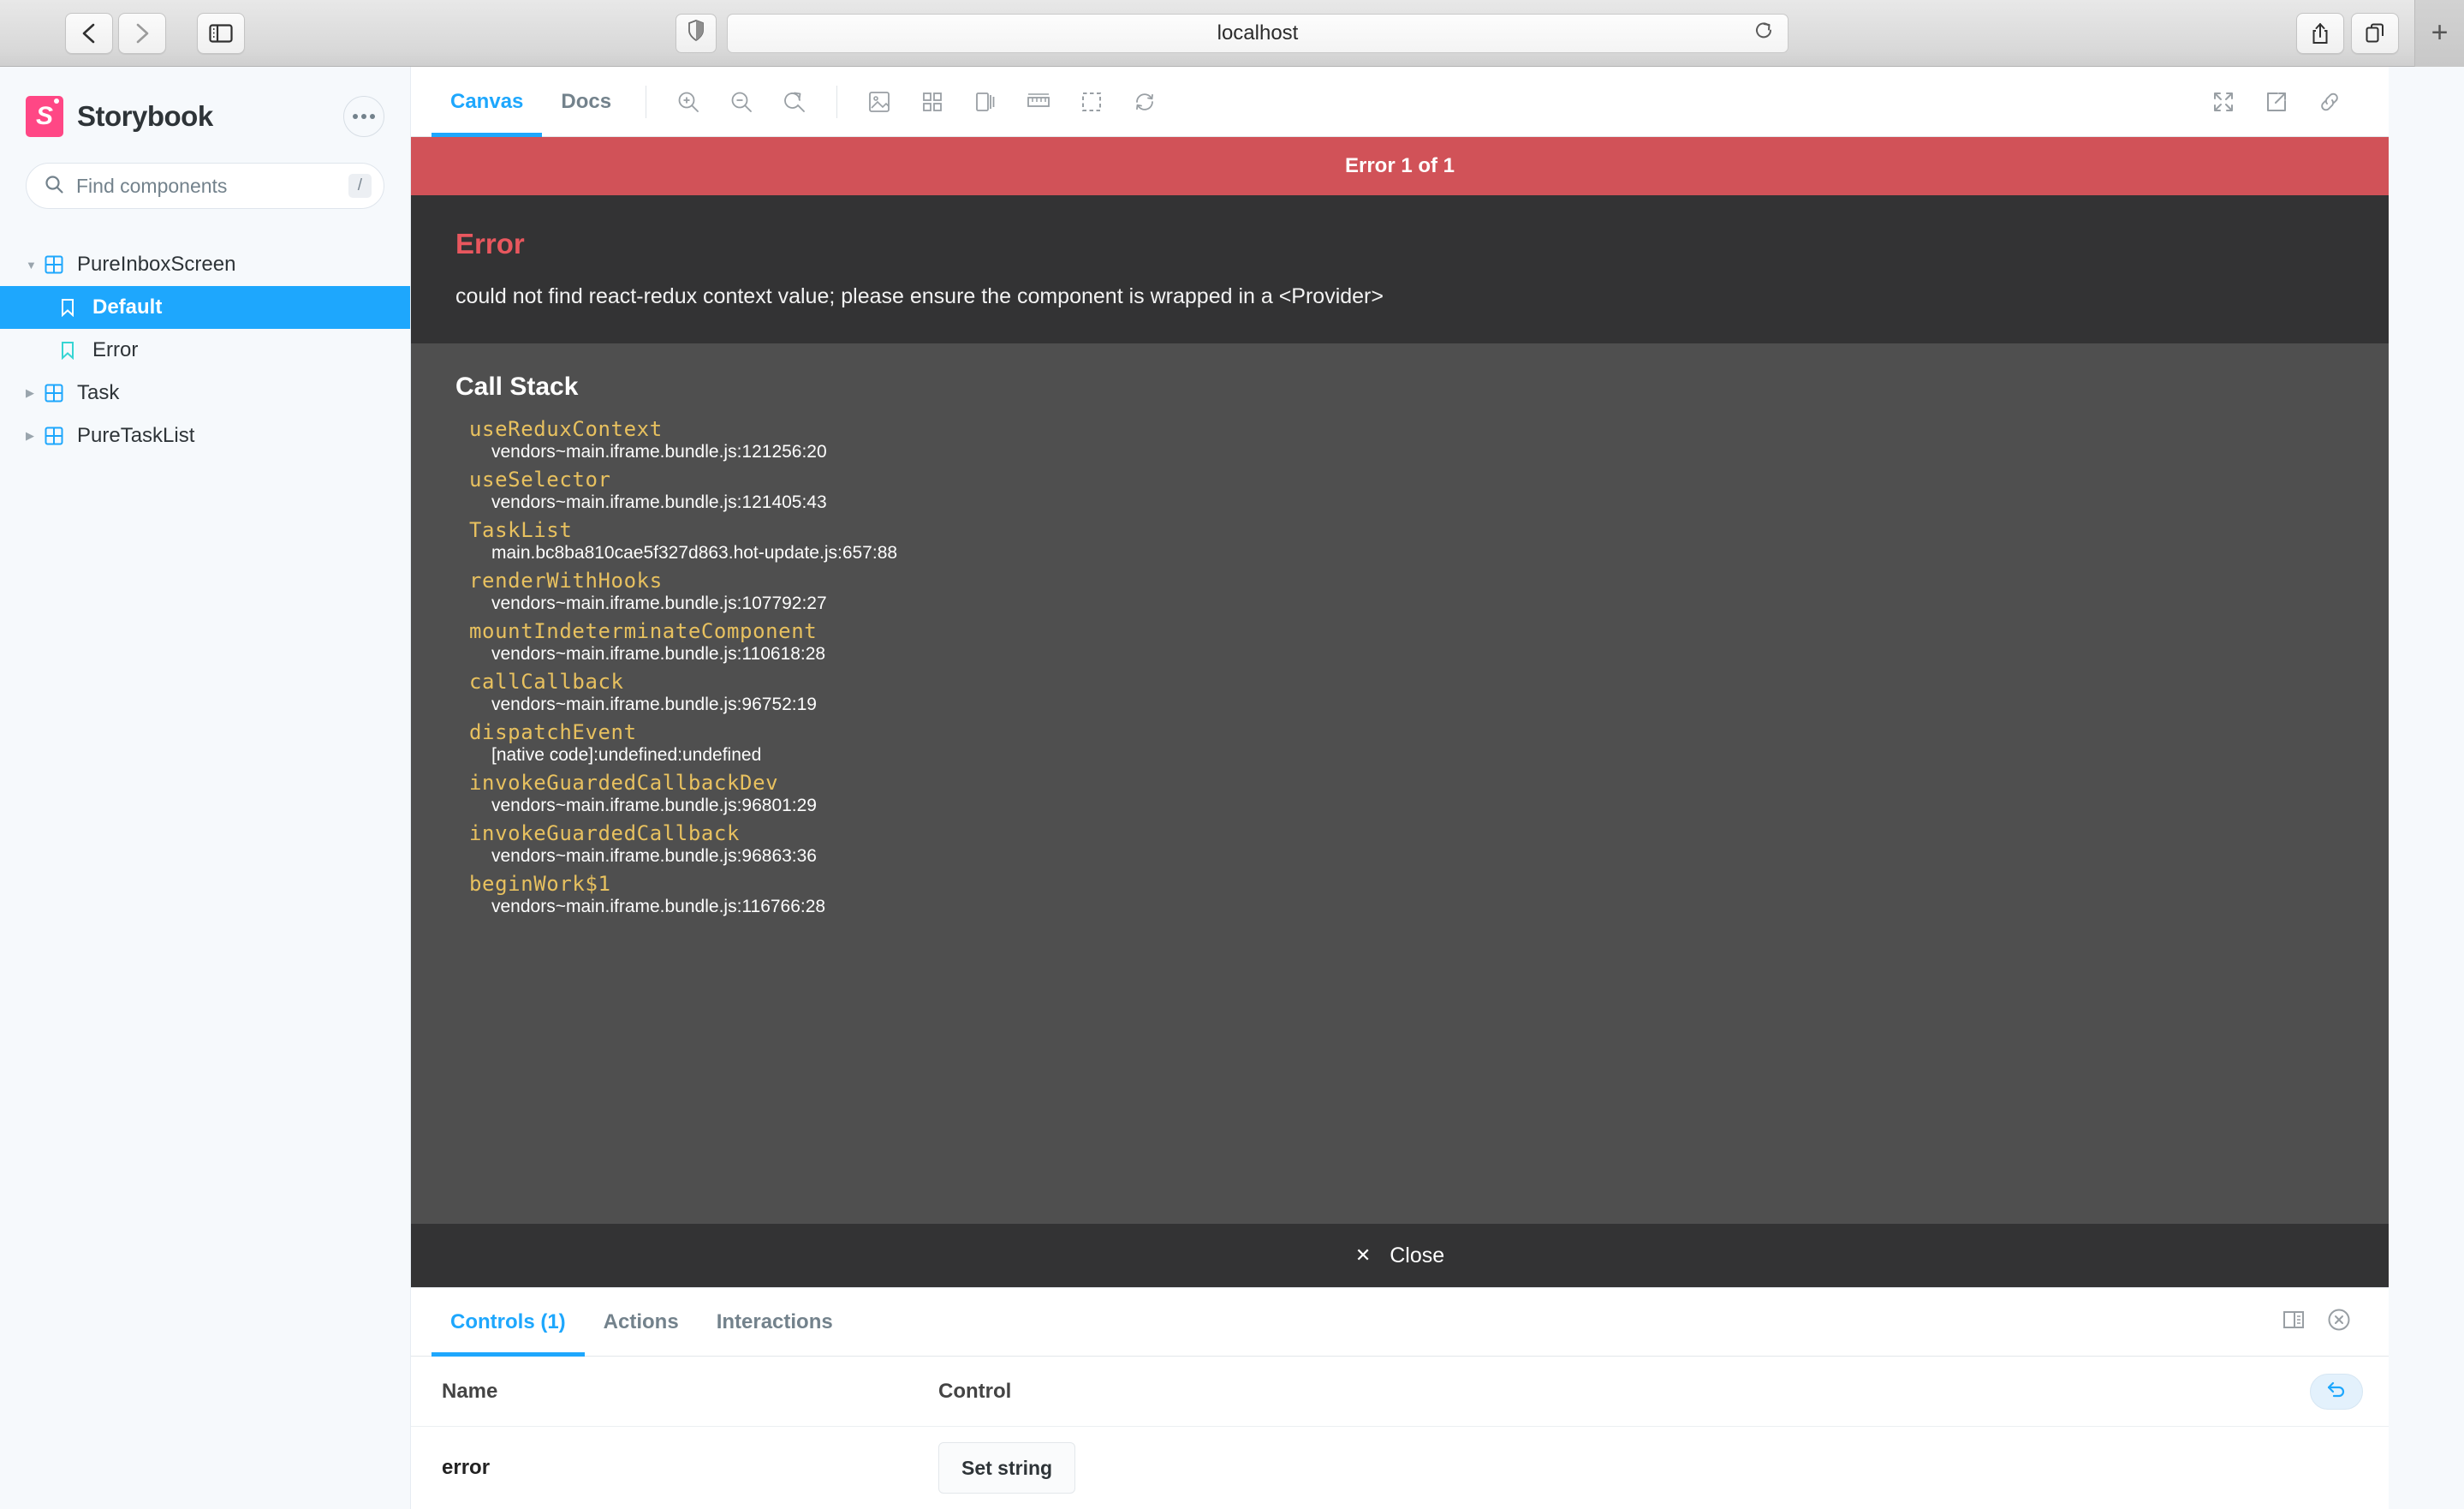 The width and height of the screenshot is (2464, 1509). Describe the element at coordinates (659, 502) in the screenshot. I see `stack-frame-source: vendors~main.iframe.bundle.js:121405:43` at that location.